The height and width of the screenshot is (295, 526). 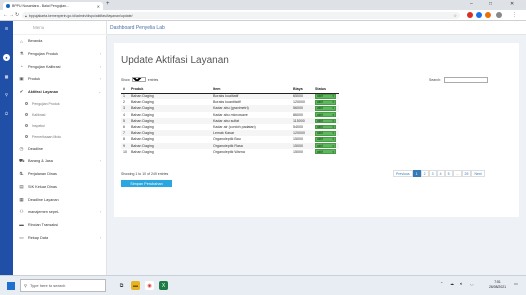 What do you see at coordinates (60, 41) in the screenshot?
I see `sidebar-item: ⌂ Beranda` at bounding box center [60, 41].